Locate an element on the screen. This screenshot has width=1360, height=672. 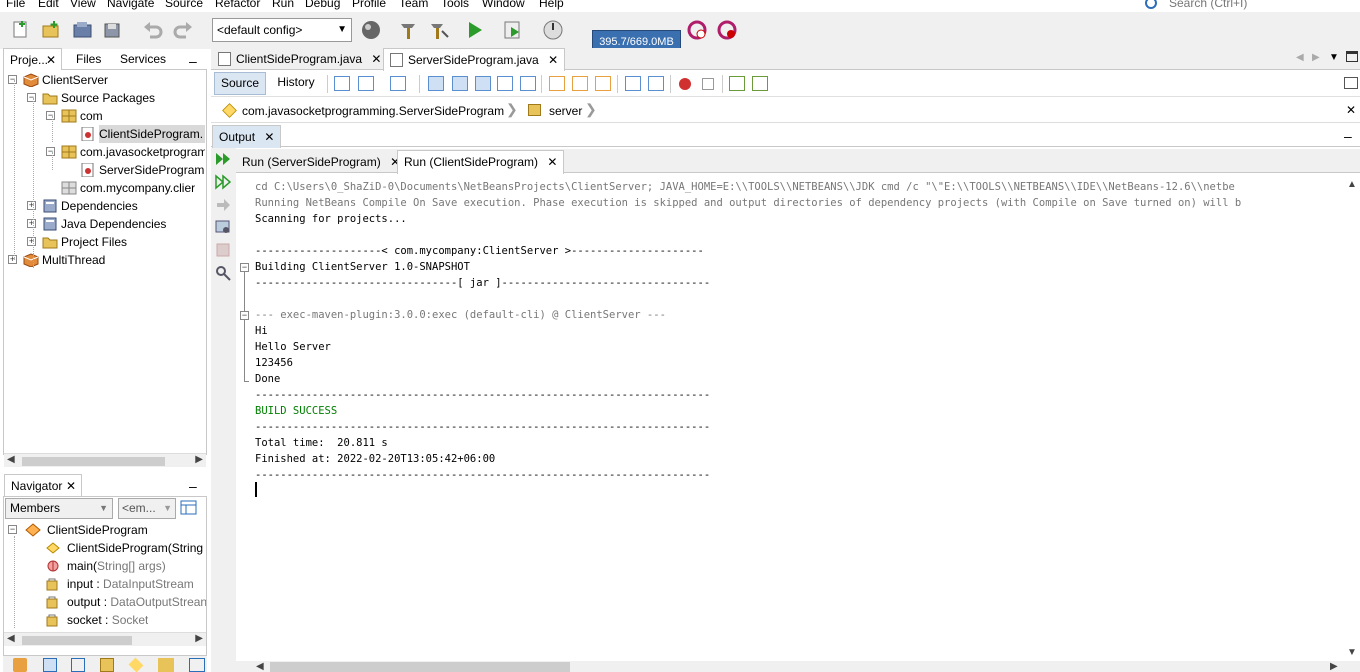
shift-left-icon is located at coordinates (633, 83).